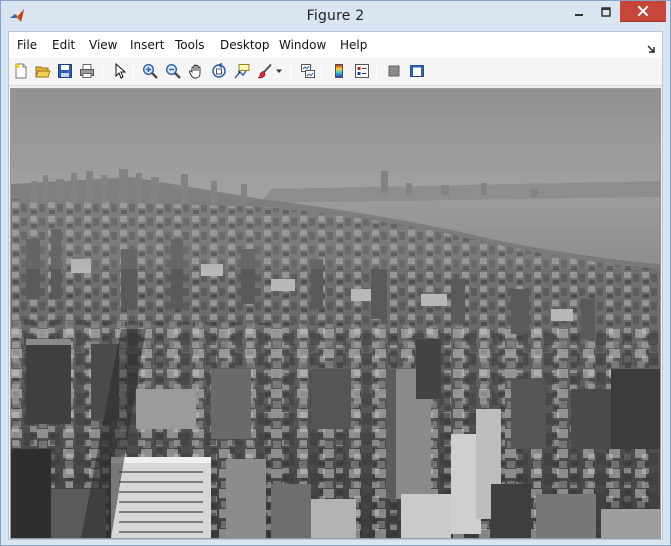 The height and width of the screenshot is (546, 671). I want to click on insert-colorbar-button, so click(339, 71).